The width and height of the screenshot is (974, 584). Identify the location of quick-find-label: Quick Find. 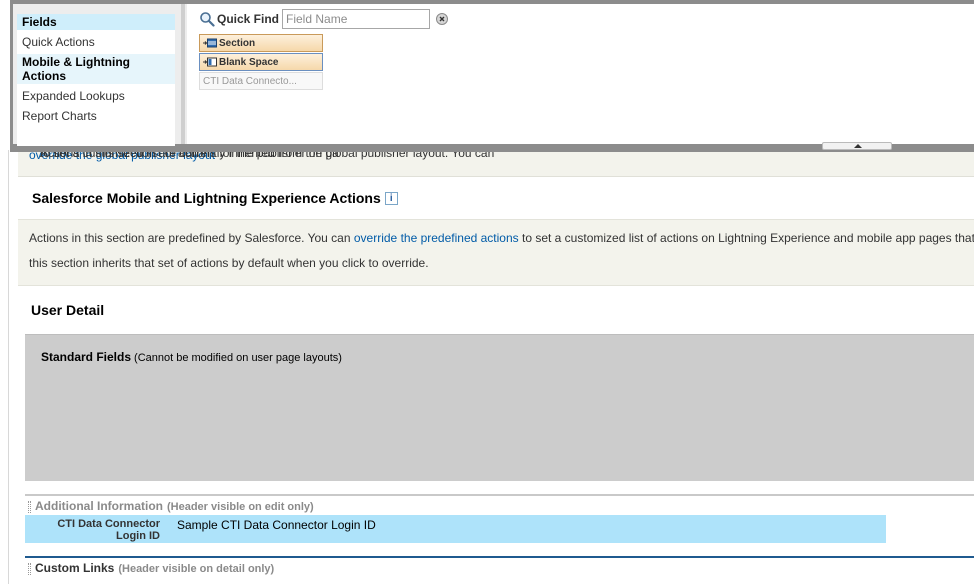
(248, 19).